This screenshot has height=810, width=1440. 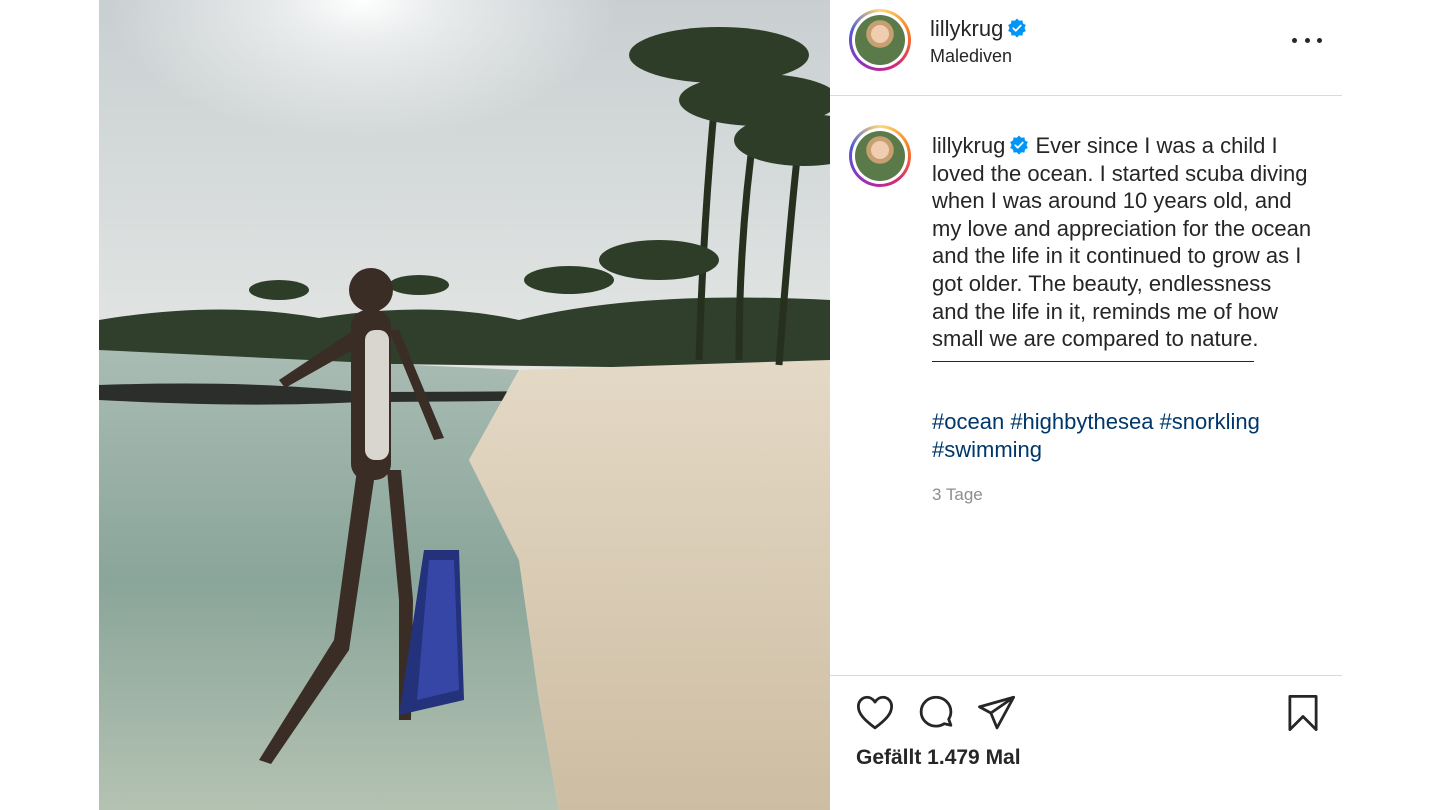 What do you see at coordinates (880, 40) in the screenshot?
I see `profile-avatar` at bounding box center [880, 40].